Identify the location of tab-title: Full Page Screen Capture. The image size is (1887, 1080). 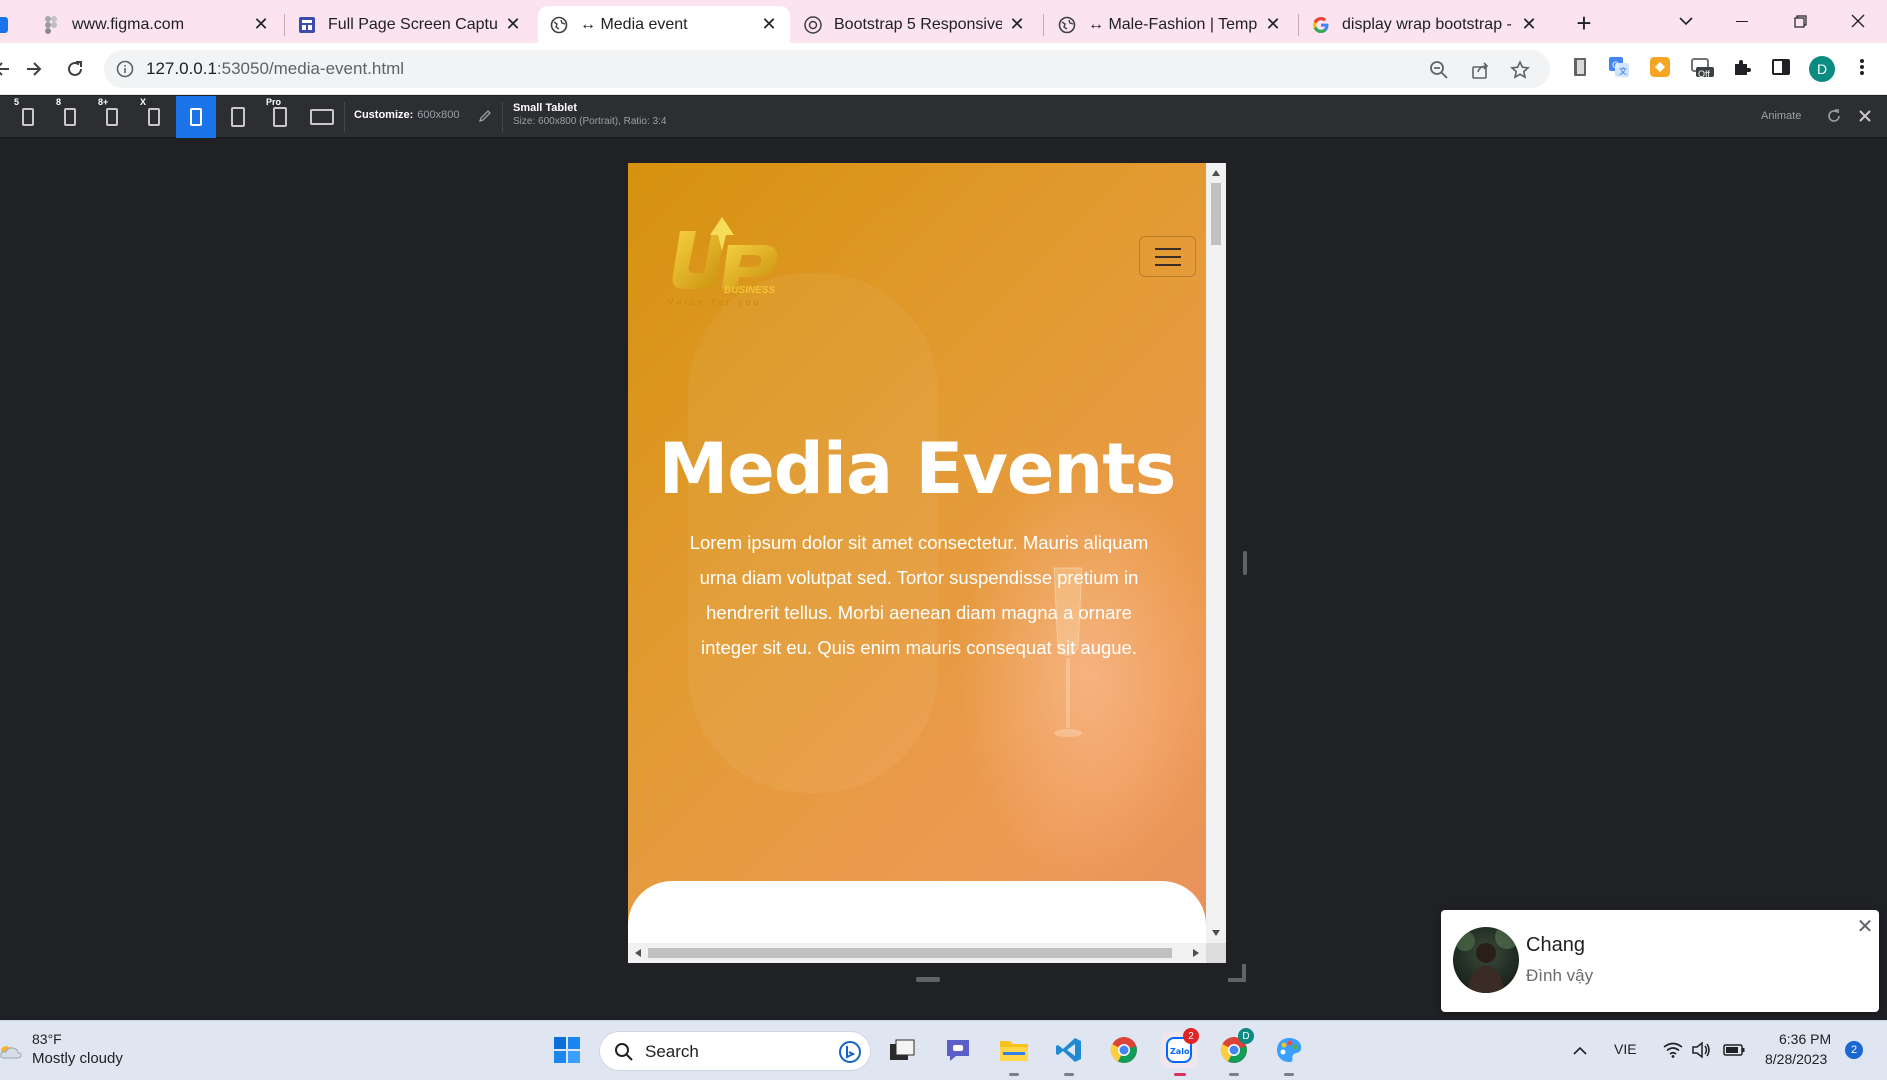
(413, 24).